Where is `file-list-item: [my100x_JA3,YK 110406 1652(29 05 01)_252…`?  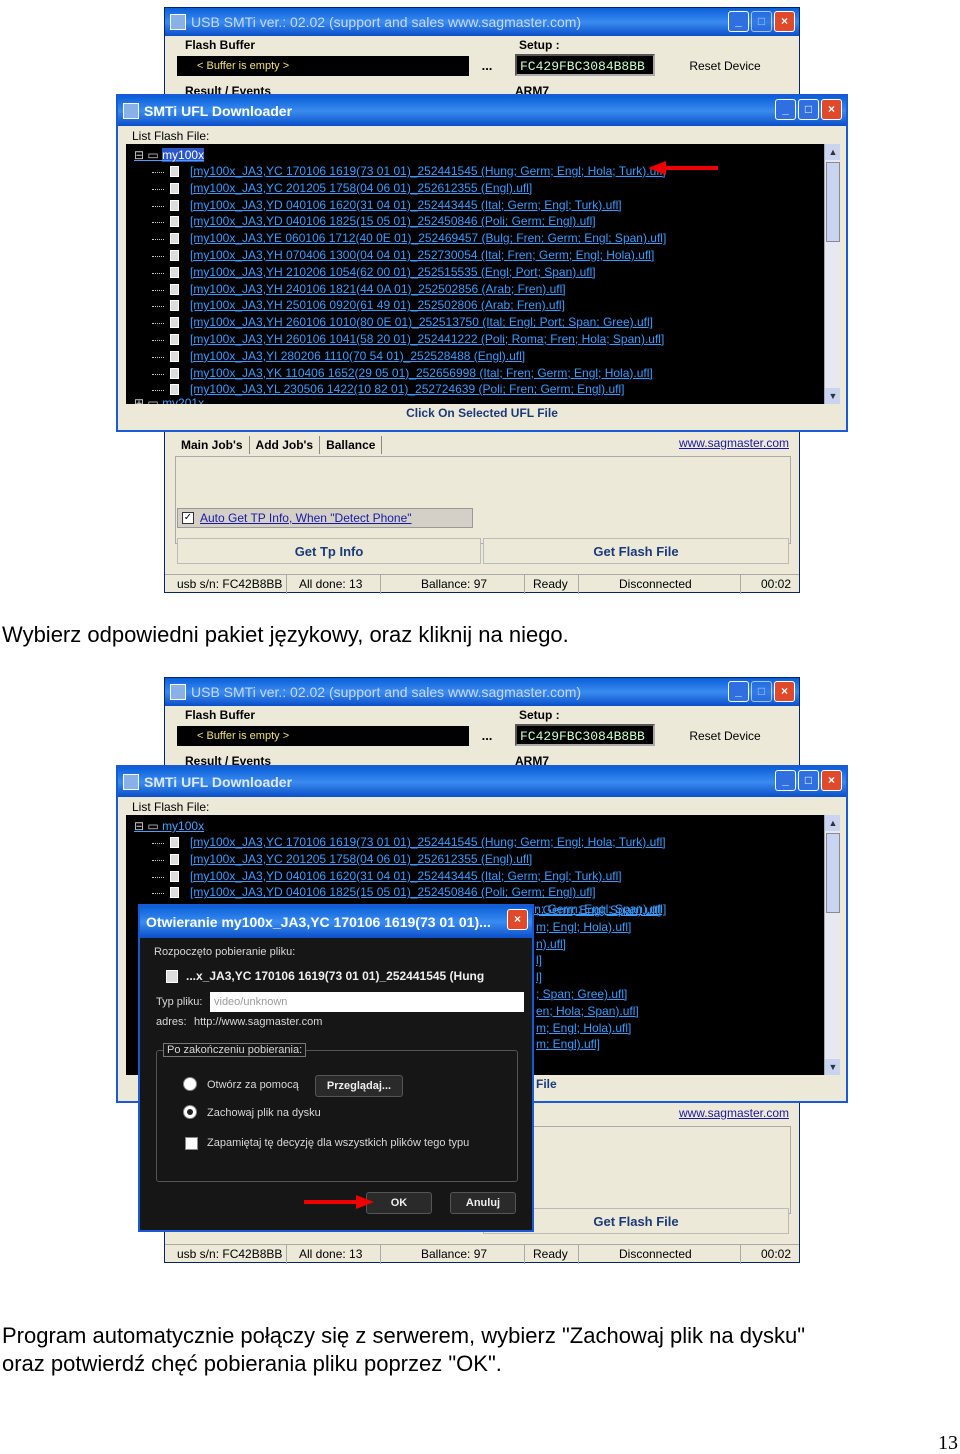 file-list-item: [my100x_JA3,YK 110406 1652(29 05 01)_252… is located at coordinates (408, 374).